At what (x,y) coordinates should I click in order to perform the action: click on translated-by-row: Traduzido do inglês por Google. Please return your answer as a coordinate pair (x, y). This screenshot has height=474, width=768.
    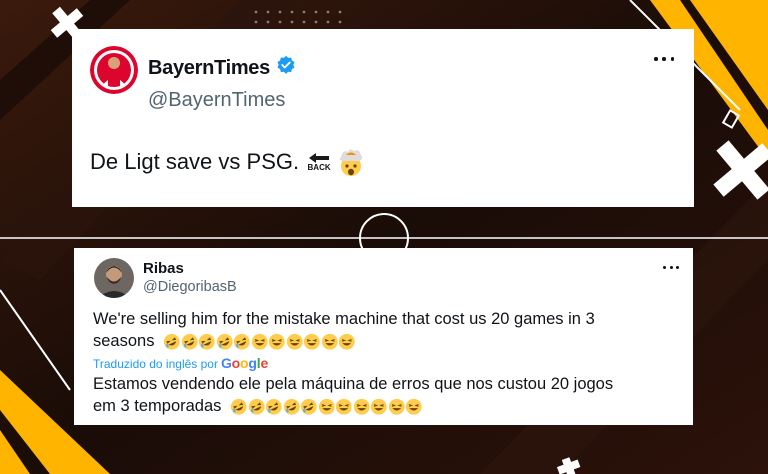
    Looking at the image, I should click on (383, 363).